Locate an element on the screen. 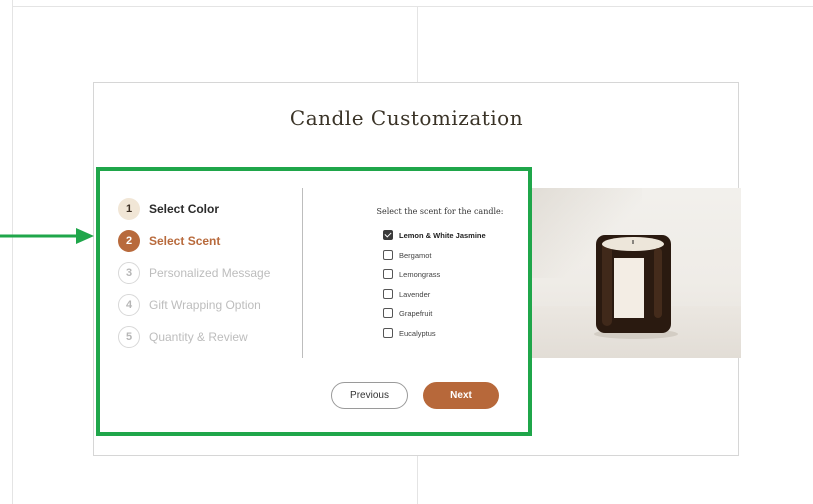  scent-option-lavender: Lavender is located at coordinates (406, 294).